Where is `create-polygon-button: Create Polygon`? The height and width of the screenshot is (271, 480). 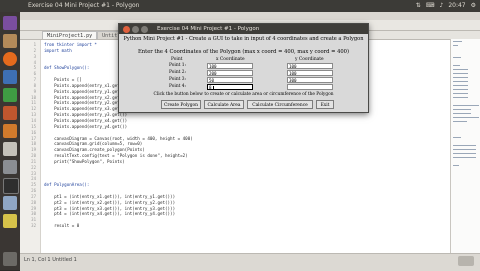
create-polygon-button: Create Polygon is located at coordinates (181, 104).